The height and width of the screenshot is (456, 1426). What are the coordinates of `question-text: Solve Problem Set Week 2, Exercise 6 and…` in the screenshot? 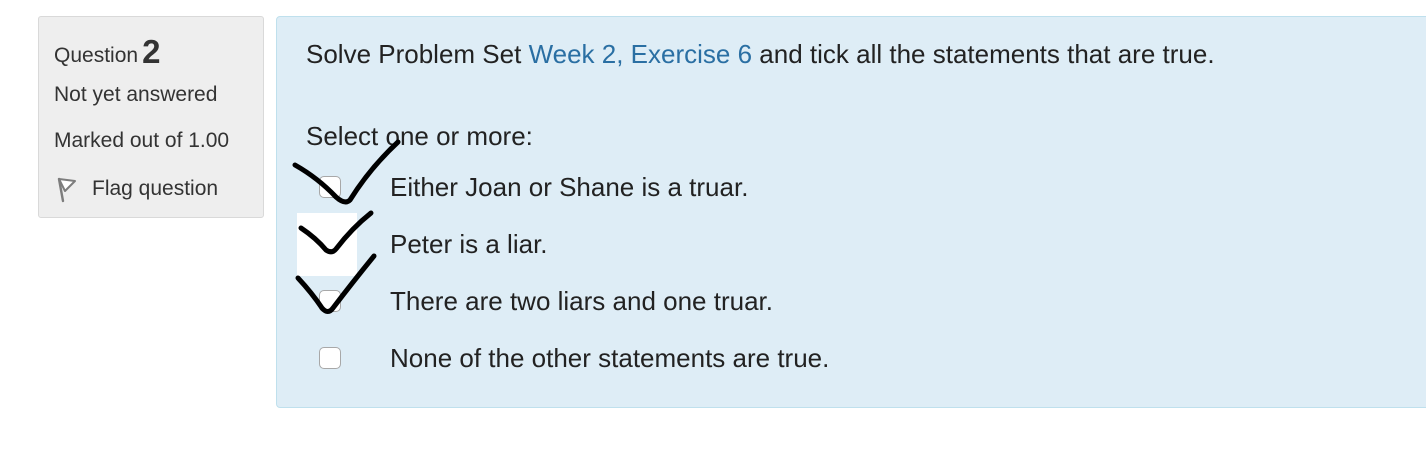 It's located at (760, 54).